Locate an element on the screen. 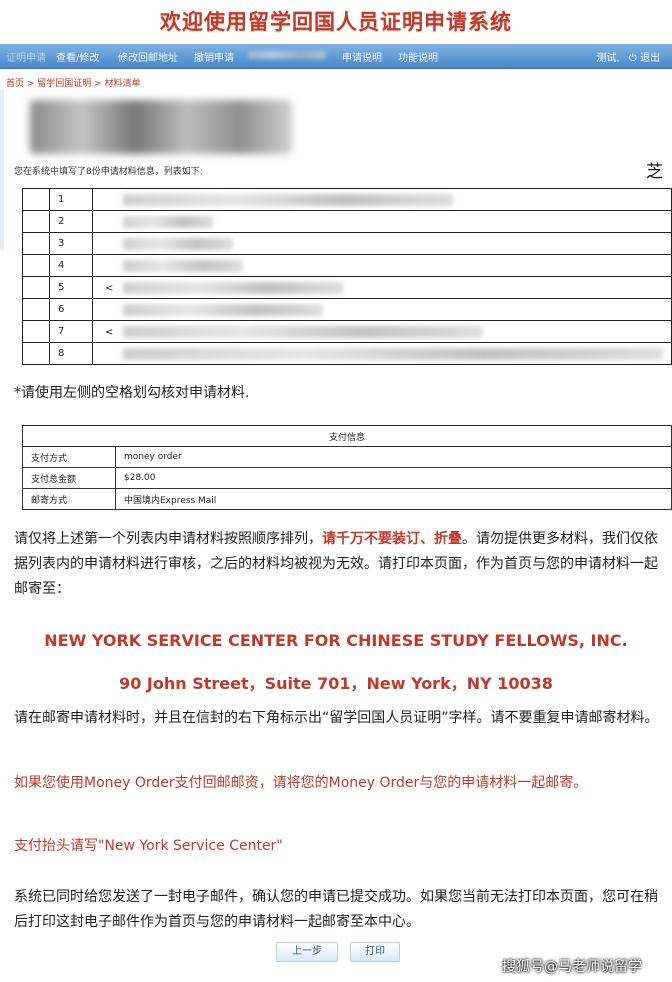  nav-item-cancel: 撤销申请 is located at coordinates (214, 56).